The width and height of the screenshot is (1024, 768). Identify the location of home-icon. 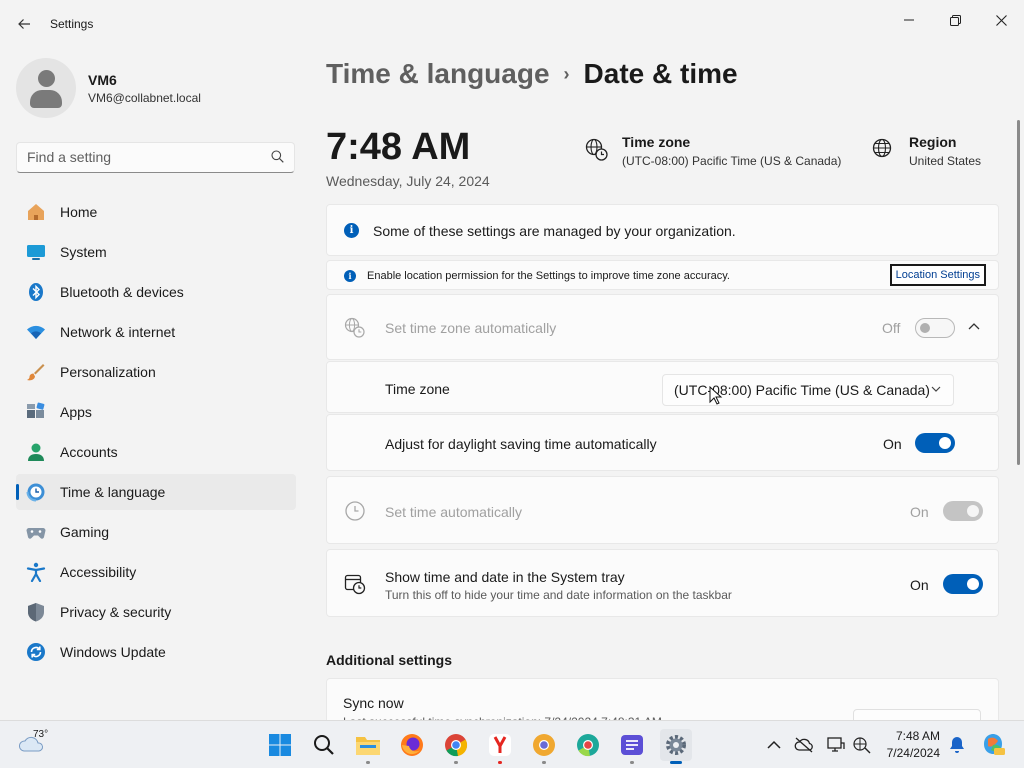
(36, 212).